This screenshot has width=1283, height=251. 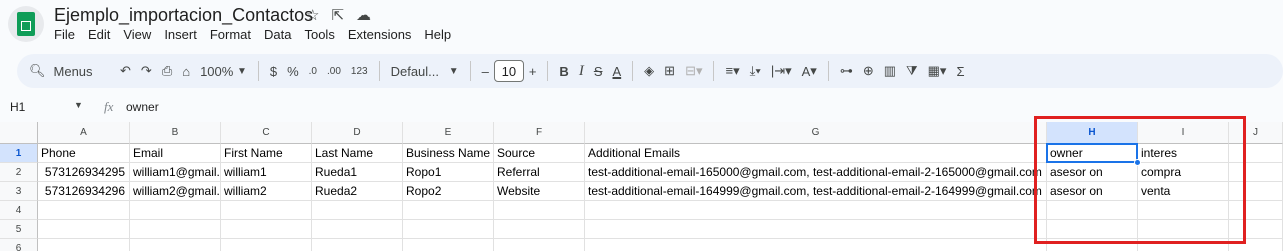 What do you see at coordinates (293, 71) in the screenshot?
I see `percent-format-button: %` at bounding box center [293, 71].